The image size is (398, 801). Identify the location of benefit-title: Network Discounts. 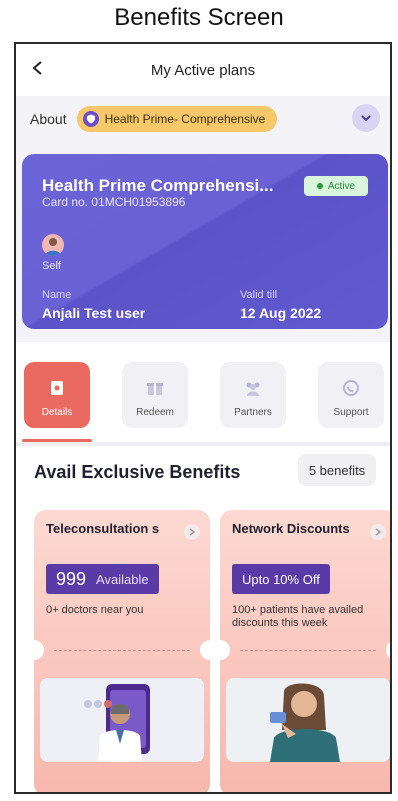
(291, 528).